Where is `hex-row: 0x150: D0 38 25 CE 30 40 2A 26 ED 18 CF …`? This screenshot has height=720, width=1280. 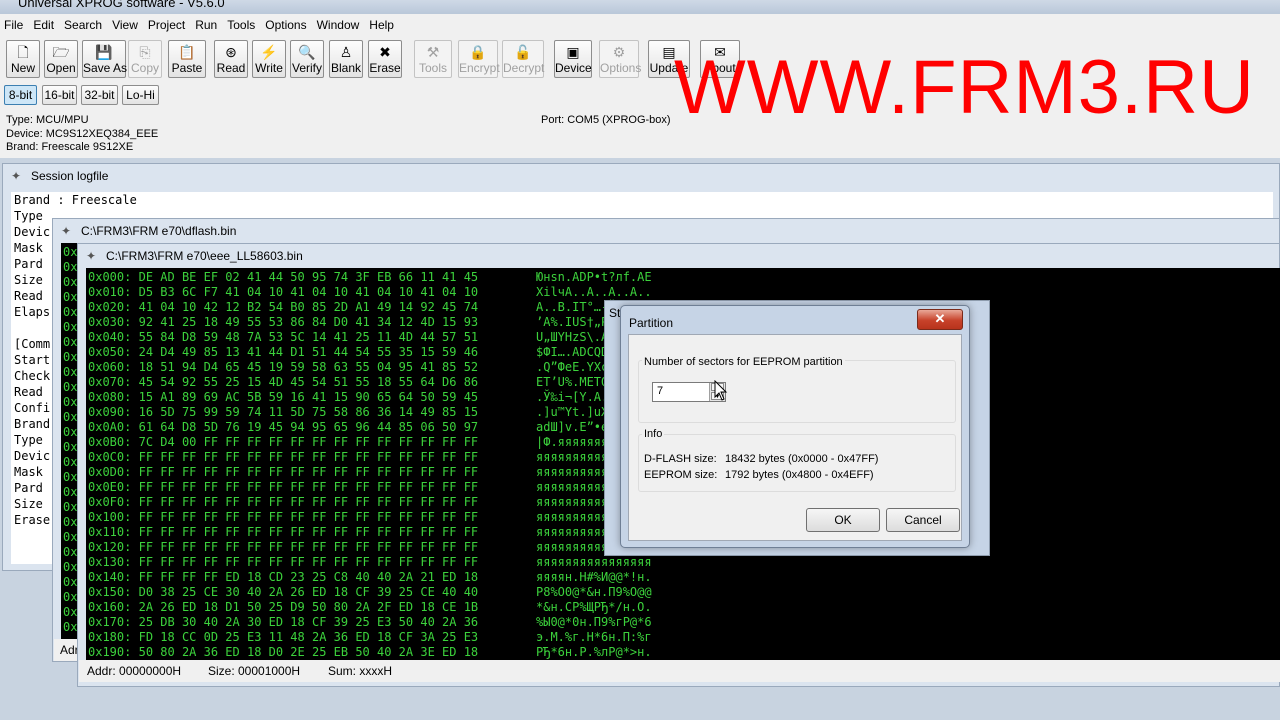 hex-row: 0x150: D0 38 25 CE 30 40 2A 26 ED 18 CF … is located at coordinates (370, 592).